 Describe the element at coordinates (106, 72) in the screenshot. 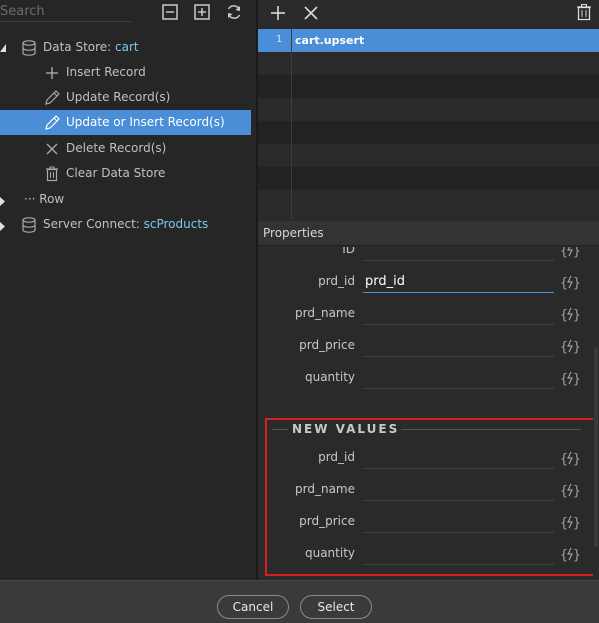

I see `tree-item-label: Insert Record` at that location.